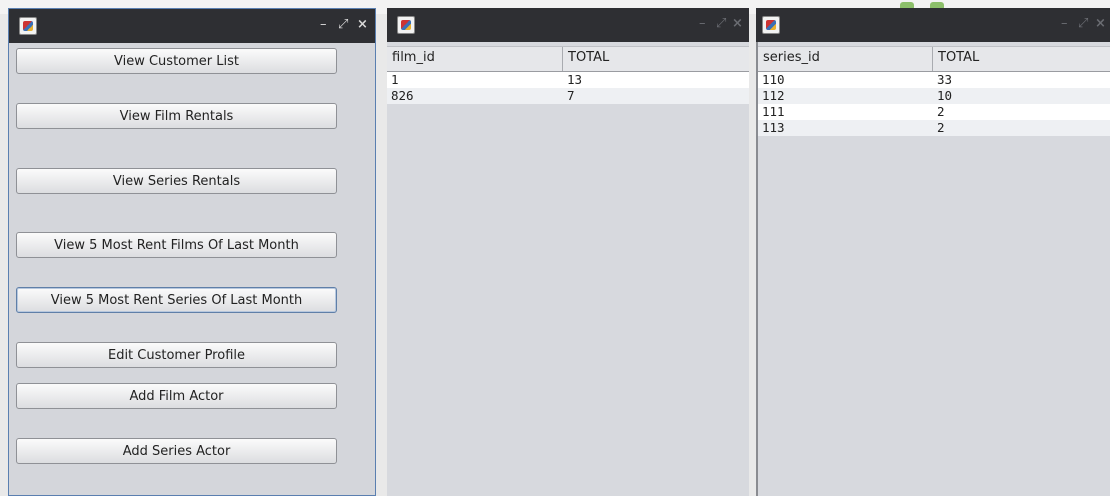 The height and width of the screenshot is (496, 1110). What do you see at coordinates (945, 79) in the screenshot?
I see `cell-total: 33` at bounding box center [945, 79].